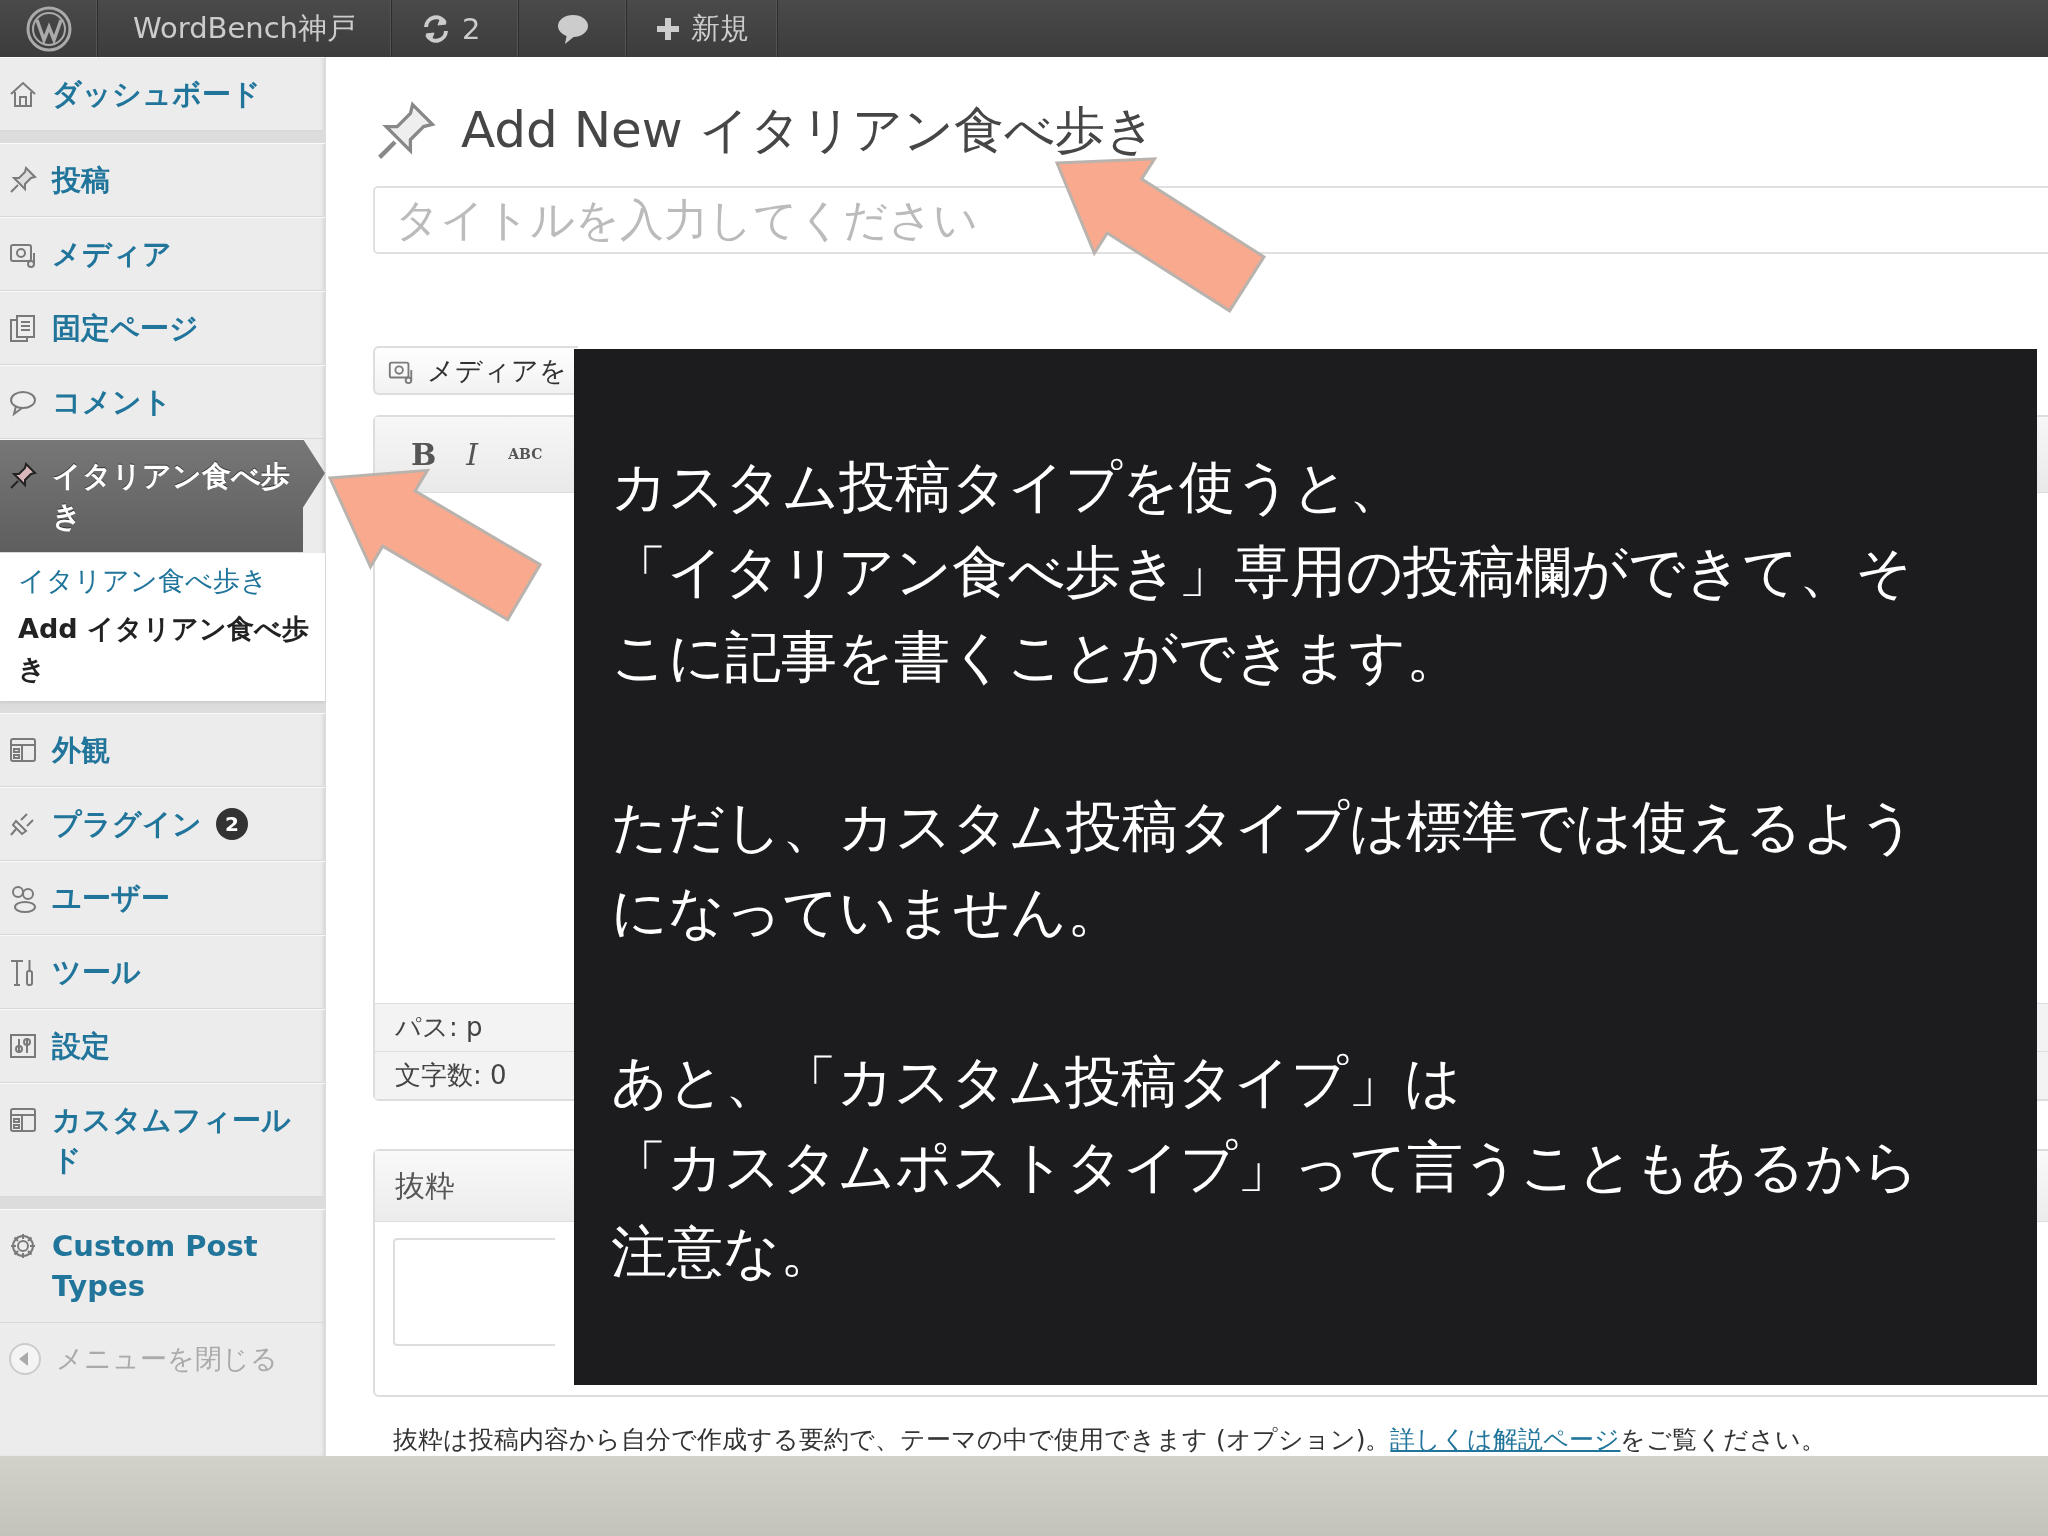 The height and width of the screenshot is (1536, 2048). I want to click on sidebar-menu-item: ユーザー, so click(162, 898).